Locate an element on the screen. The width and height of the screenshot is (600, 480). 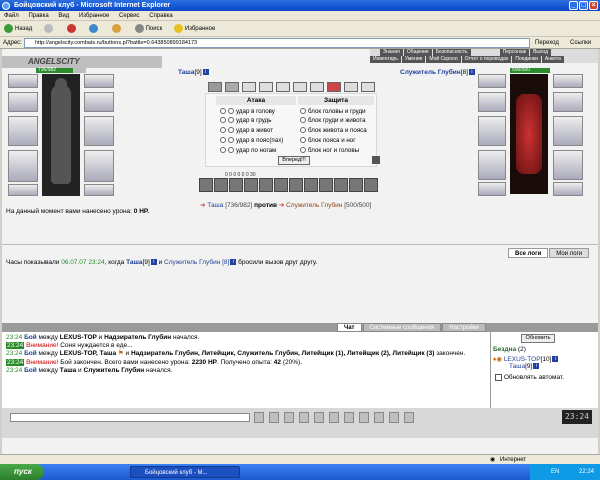
menu-view: Вид is located at coordinates (63, 16).